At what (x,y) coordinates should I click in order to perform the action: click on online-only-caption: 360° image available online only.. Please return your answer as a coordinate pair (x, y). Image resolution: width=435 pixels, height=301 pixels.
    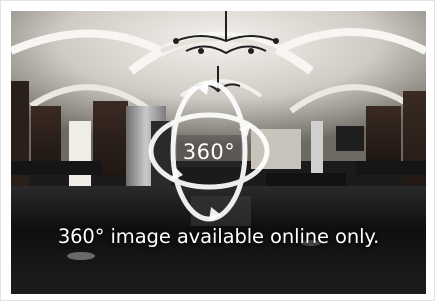
    Looking at the image, I should click on (218, 236).